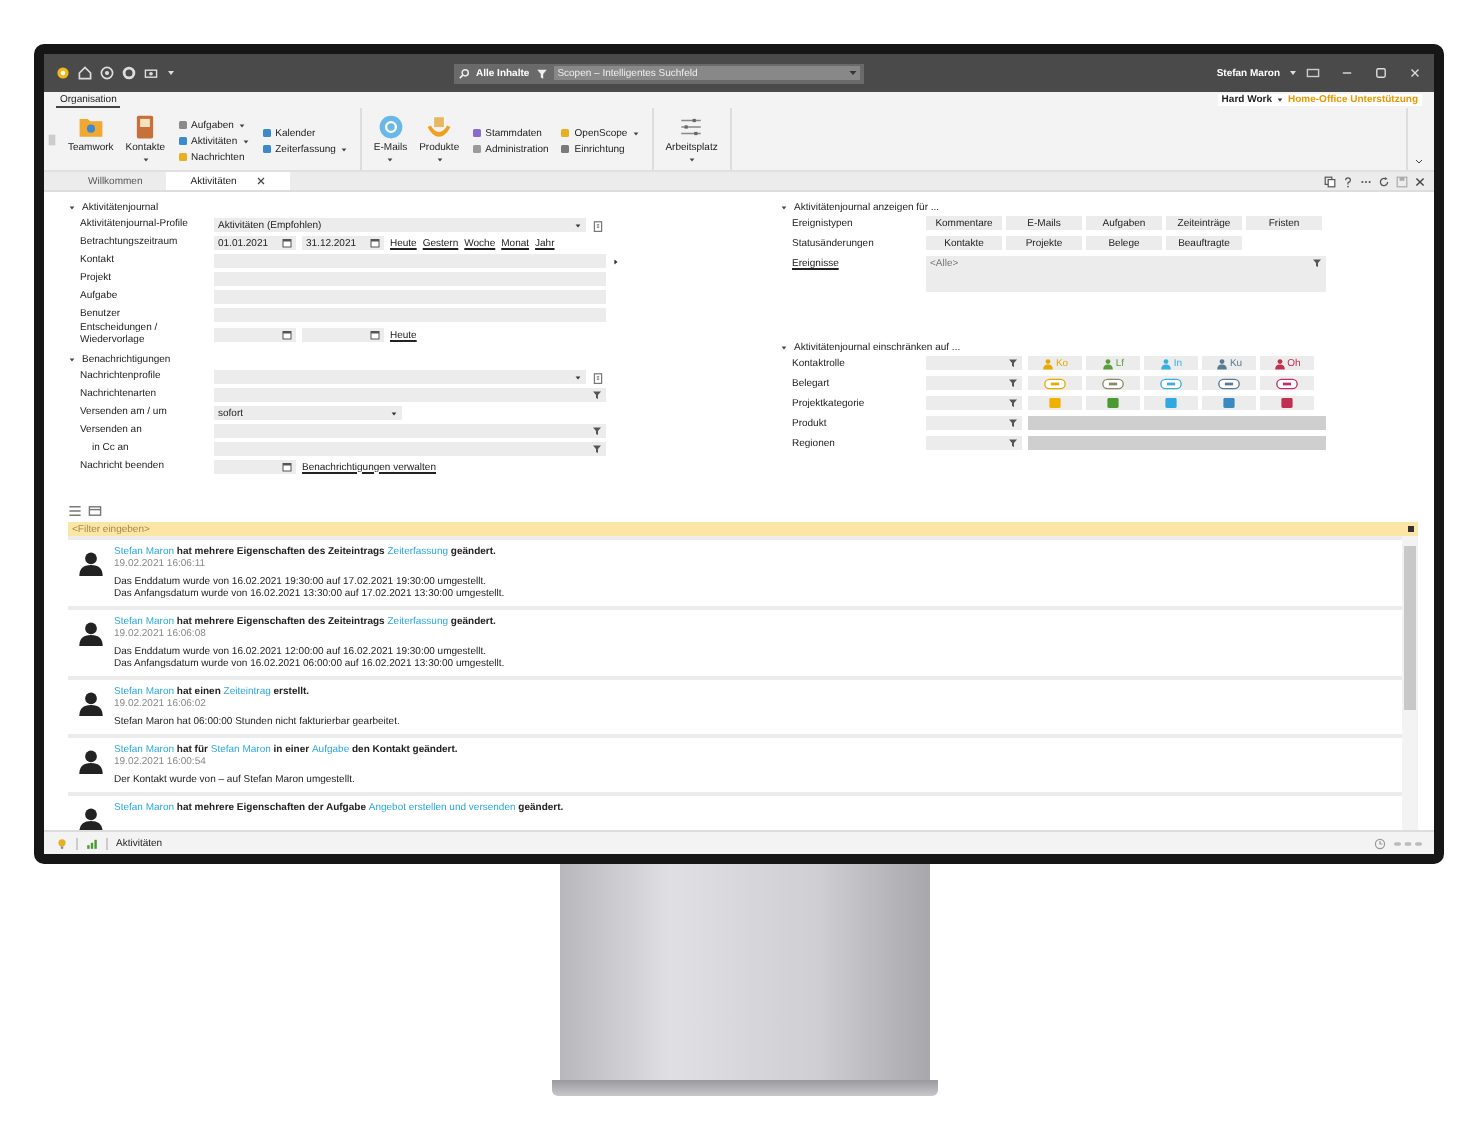  I want to click on camera-icon, so click(151, 73).